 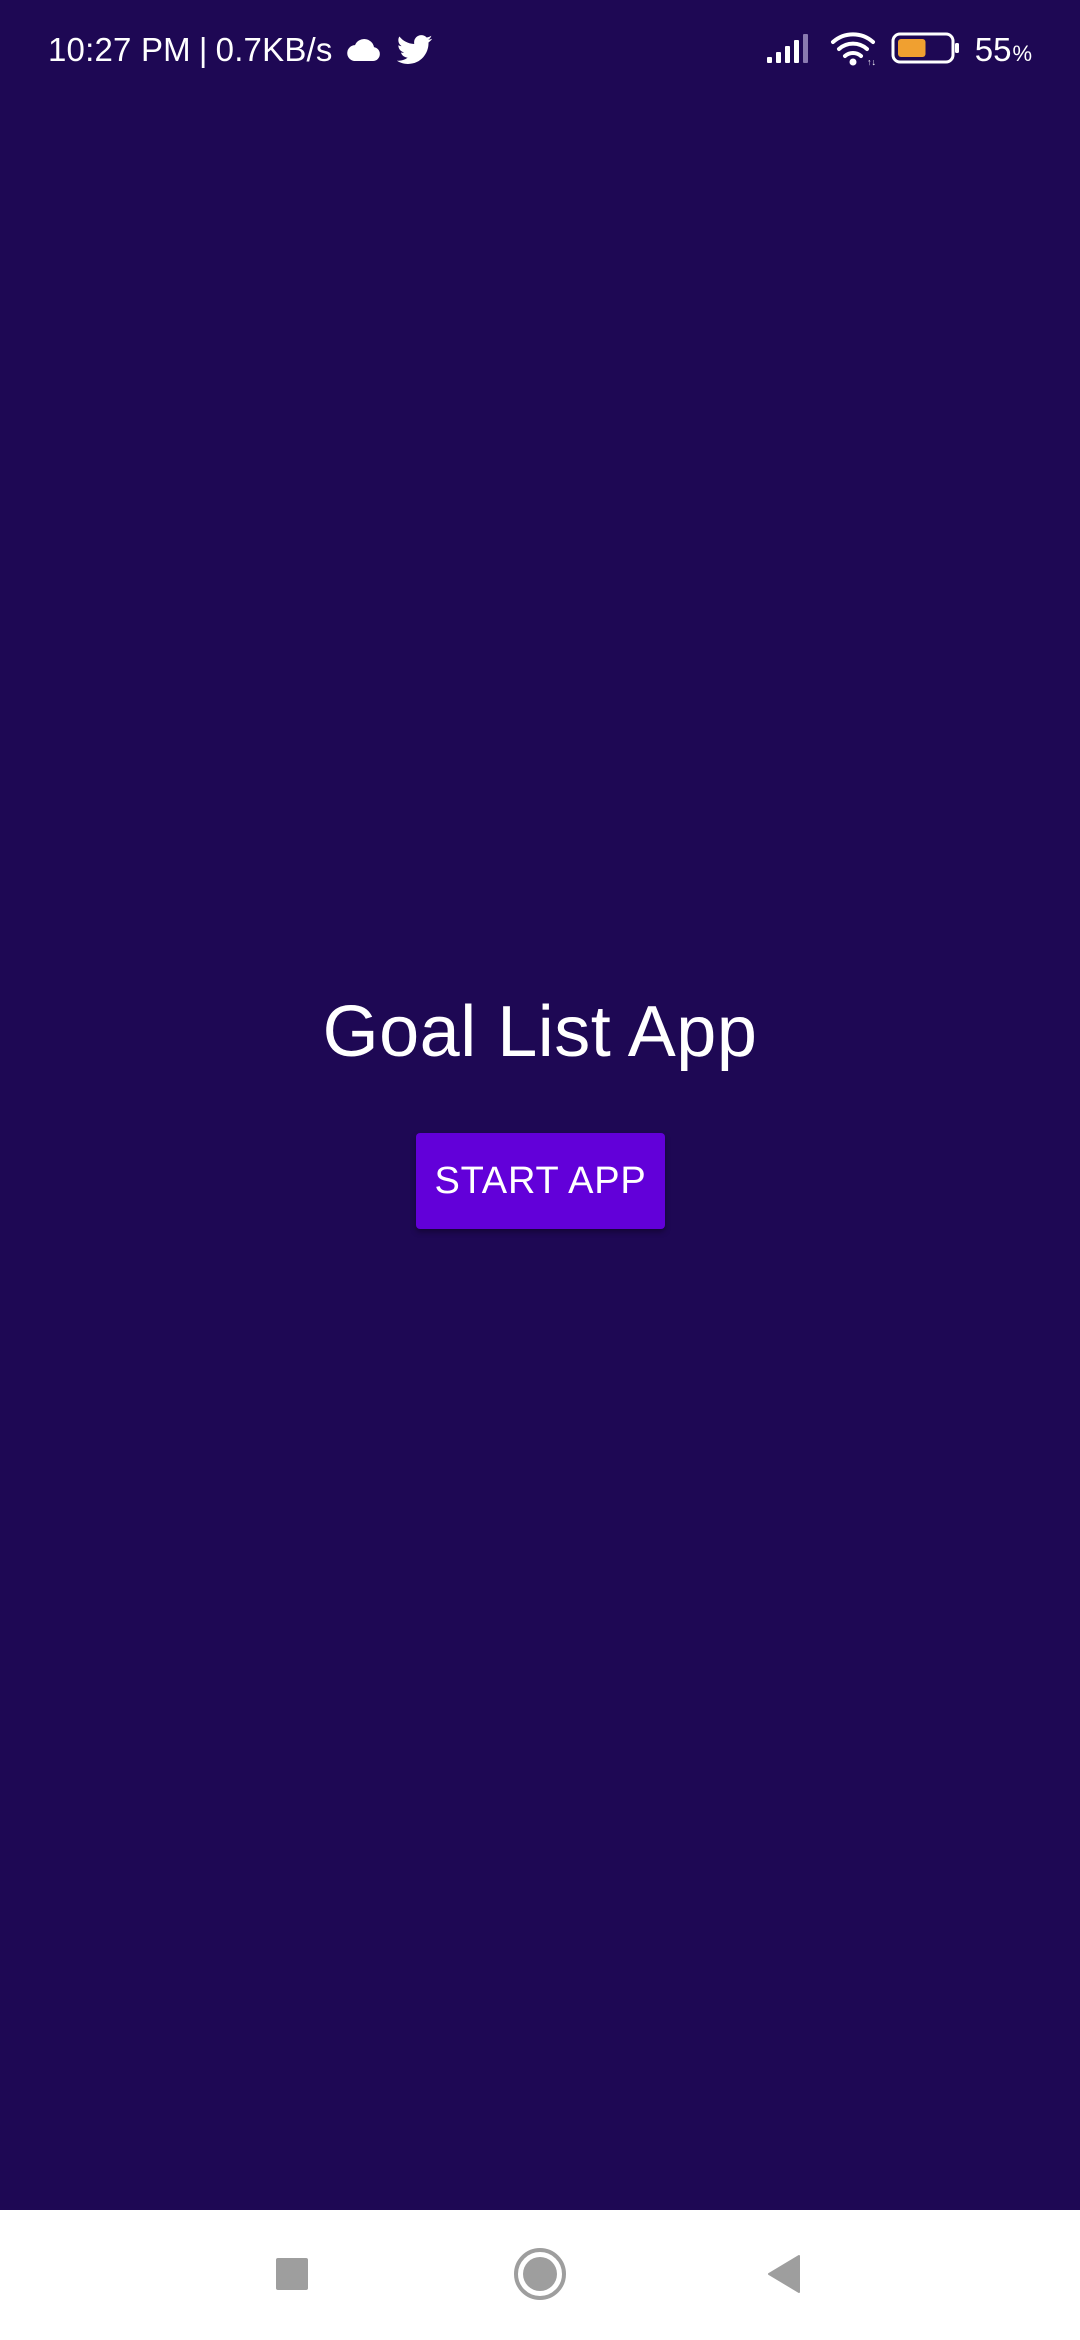 What do you see at coordinates (993, 49) in the screenshot?
I see `battery-level: 55` at bounding box center [993, 49].